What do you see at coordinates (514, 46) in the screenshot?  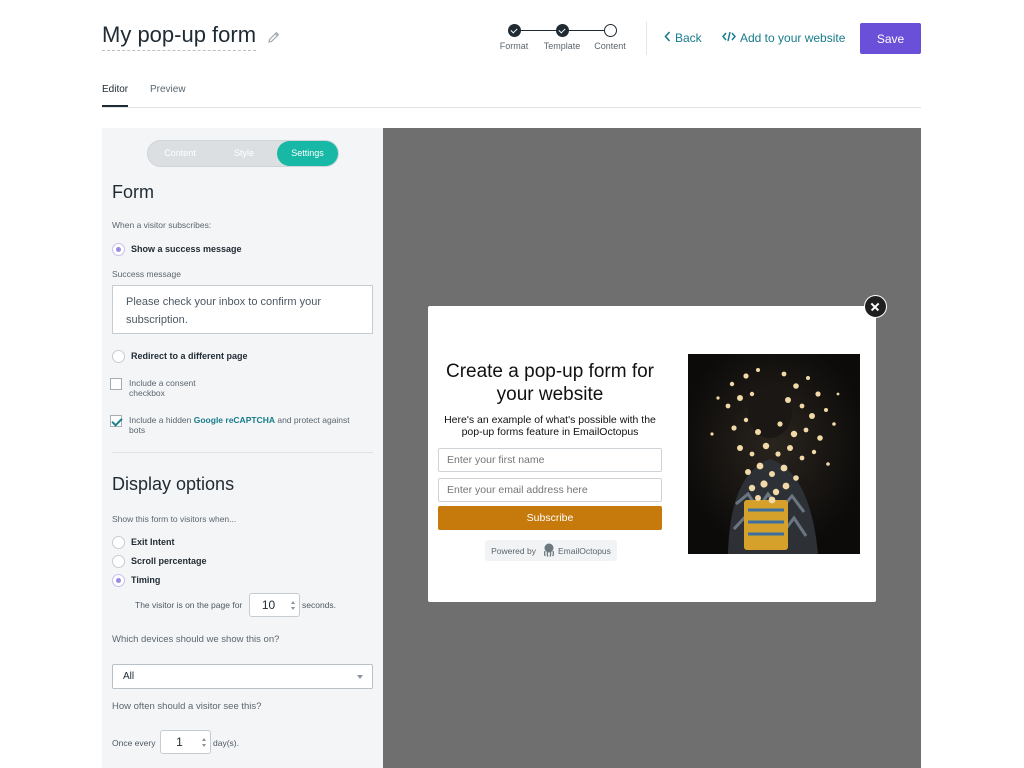 I see `step-label: Format` at bounding box center [514, 46].